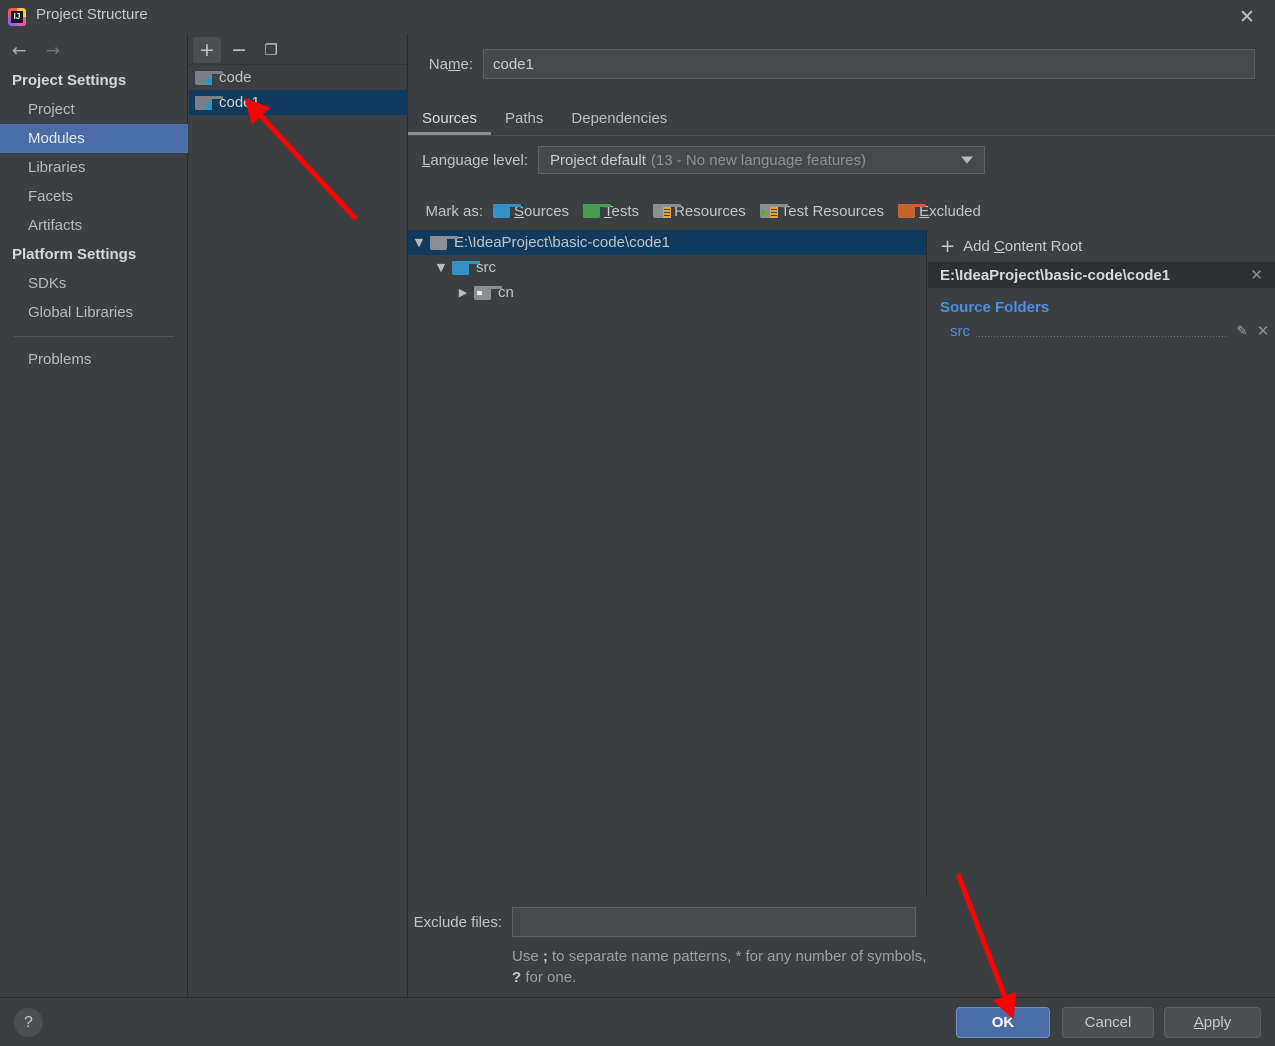 The image size is (1275, 1046). What do you see at coordinates (912, 211) in the screenshot?
I see `excluded-folder-icon` at bounding box center [912, 211].